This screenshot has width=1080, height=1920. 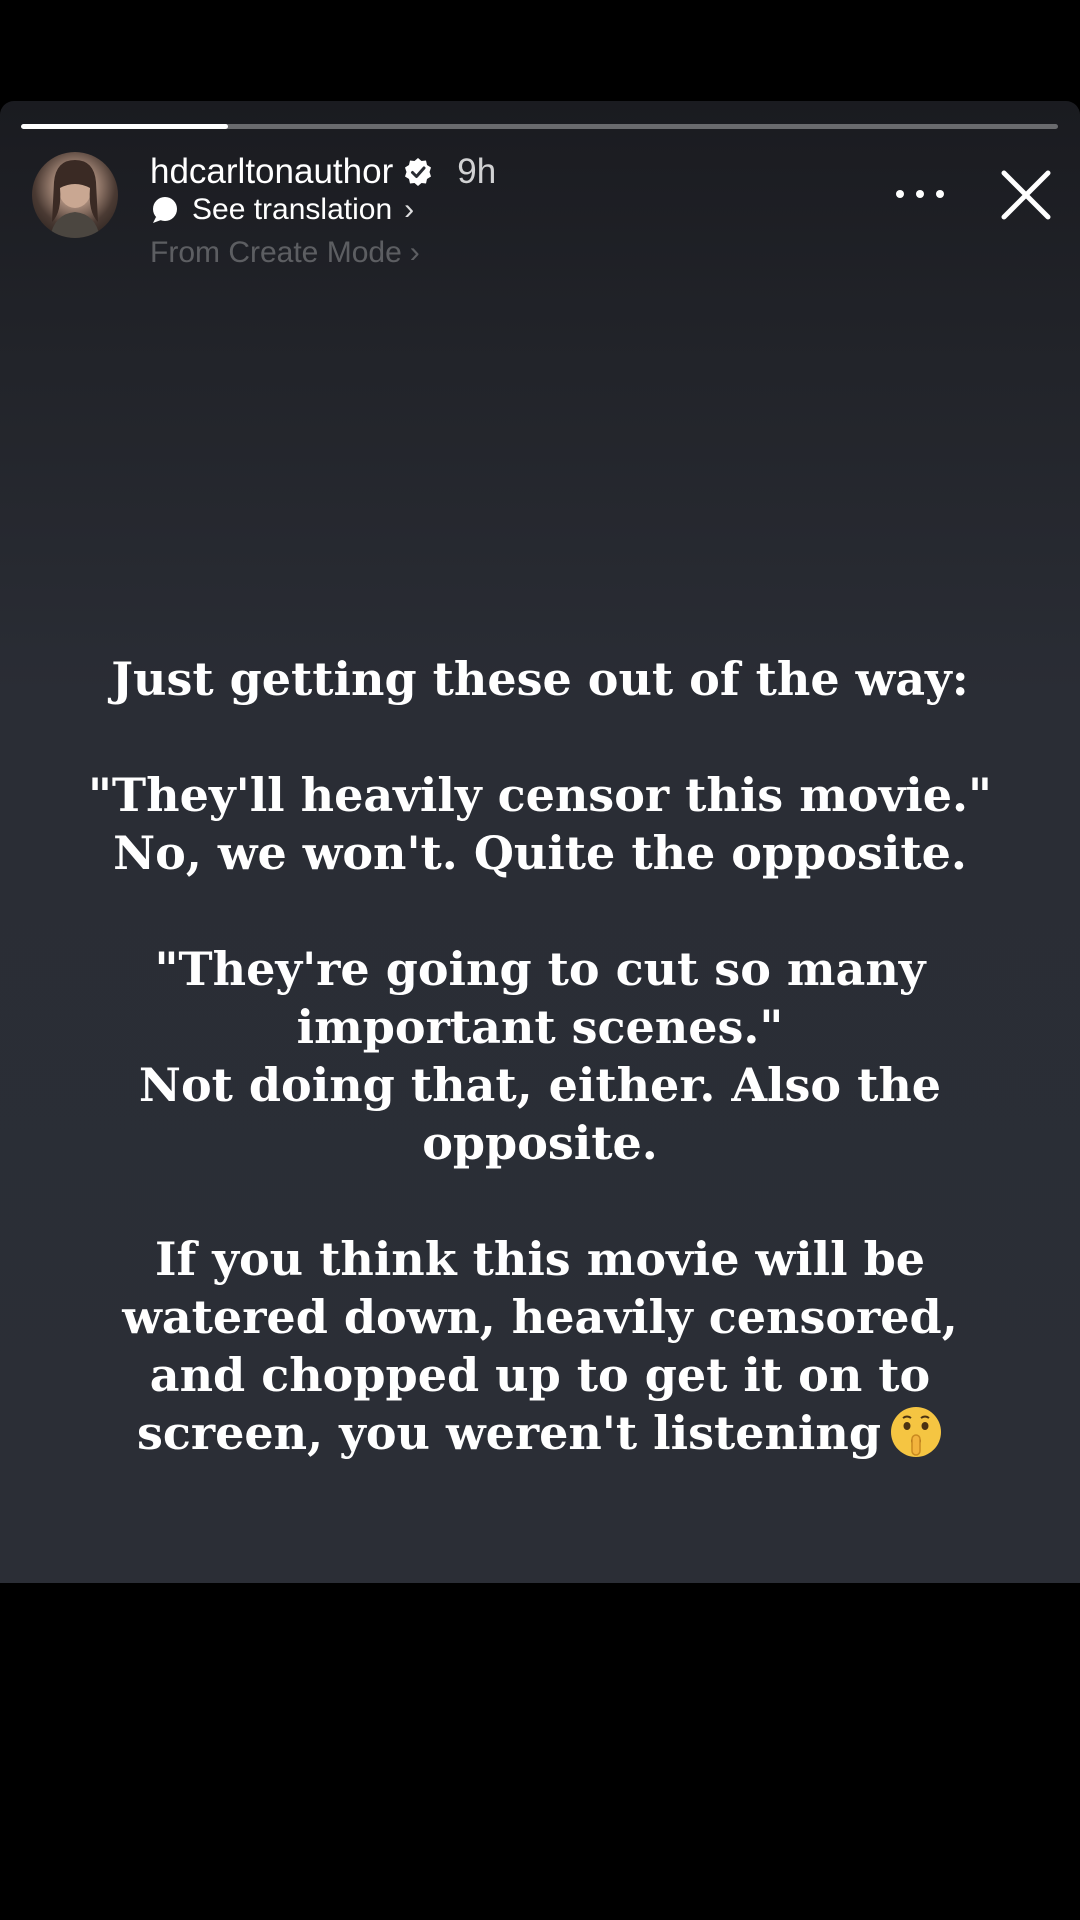 I want to click on more-icon, so click(x=920, y=194).